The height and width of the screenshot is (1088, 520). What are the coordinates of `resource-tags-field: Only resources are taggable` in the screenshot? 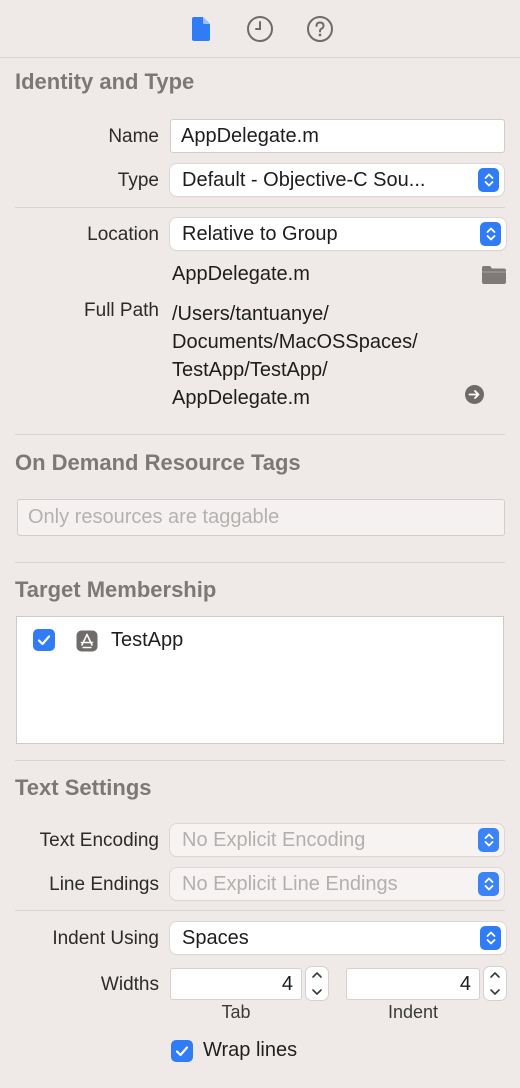 It's located at (261, 517).